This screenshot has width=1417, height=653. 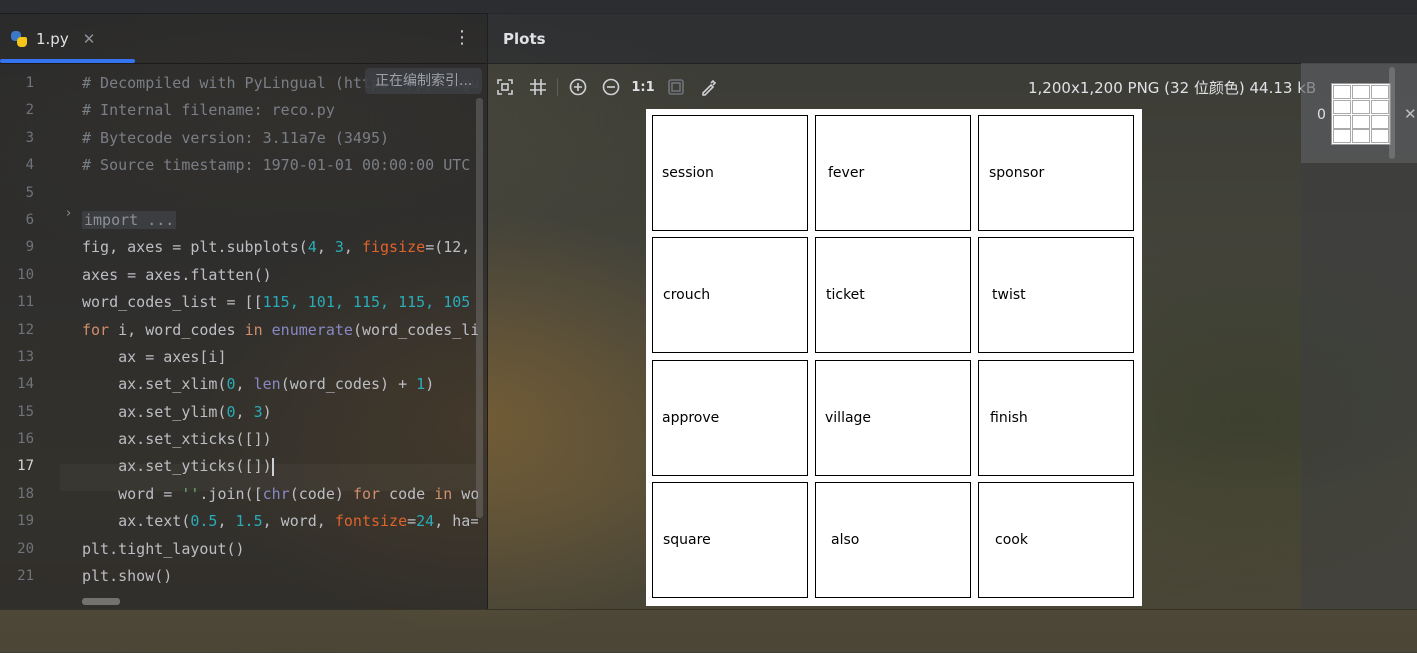 I want to click on line-number: 20, so click(x=25, y=548).